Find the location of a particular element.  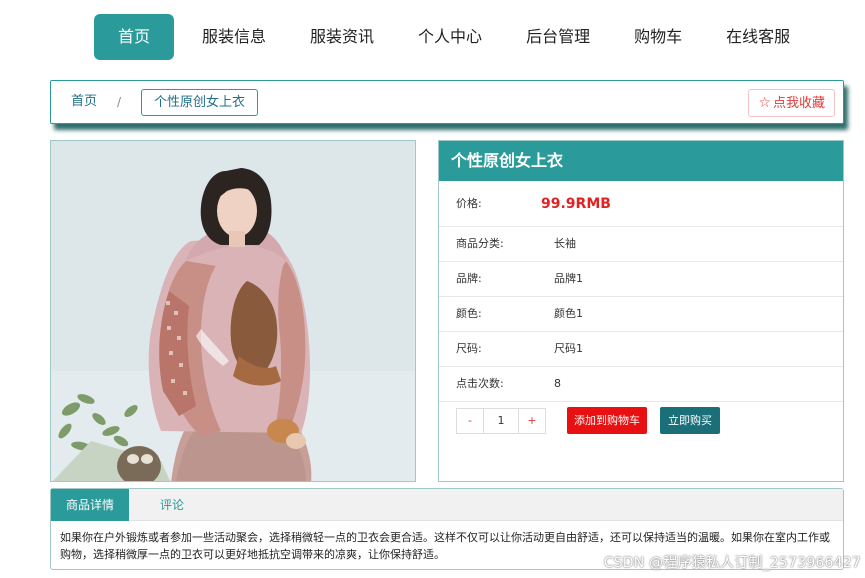

purchase-row: - 1 + 添加到购物车 立即购买 is located at coordinates (641, 422).